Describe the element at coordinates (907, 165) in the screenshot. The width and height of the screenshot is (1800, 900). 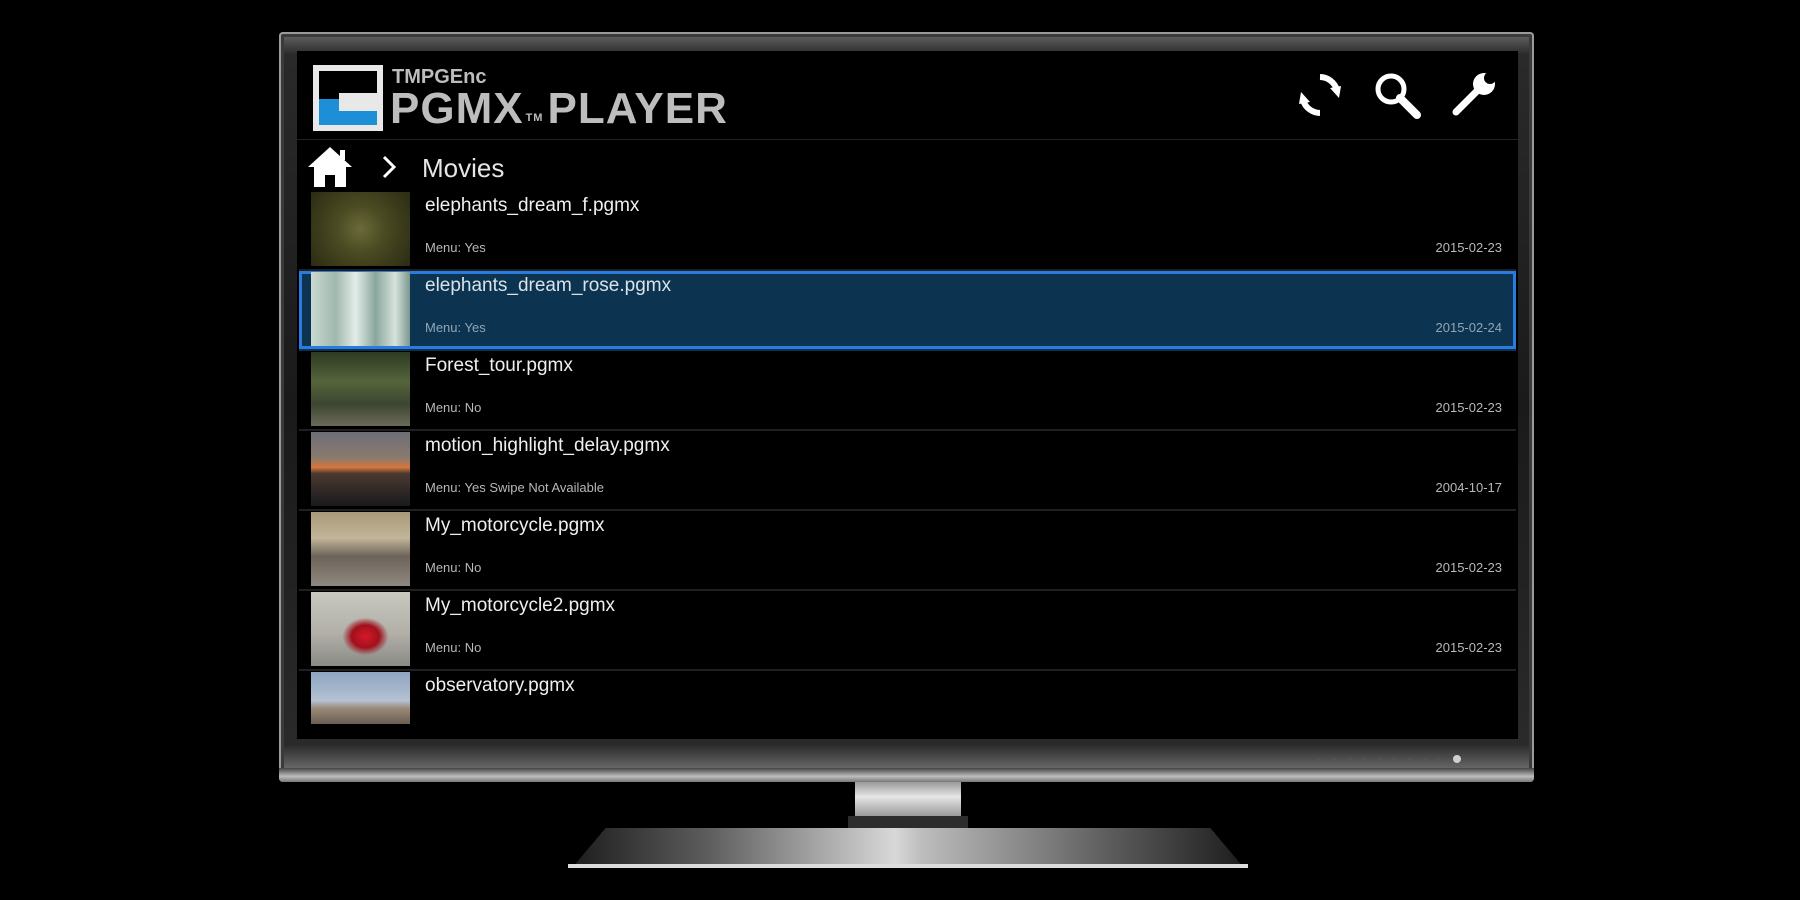
I see `breadcrumb: Movies` at that location.